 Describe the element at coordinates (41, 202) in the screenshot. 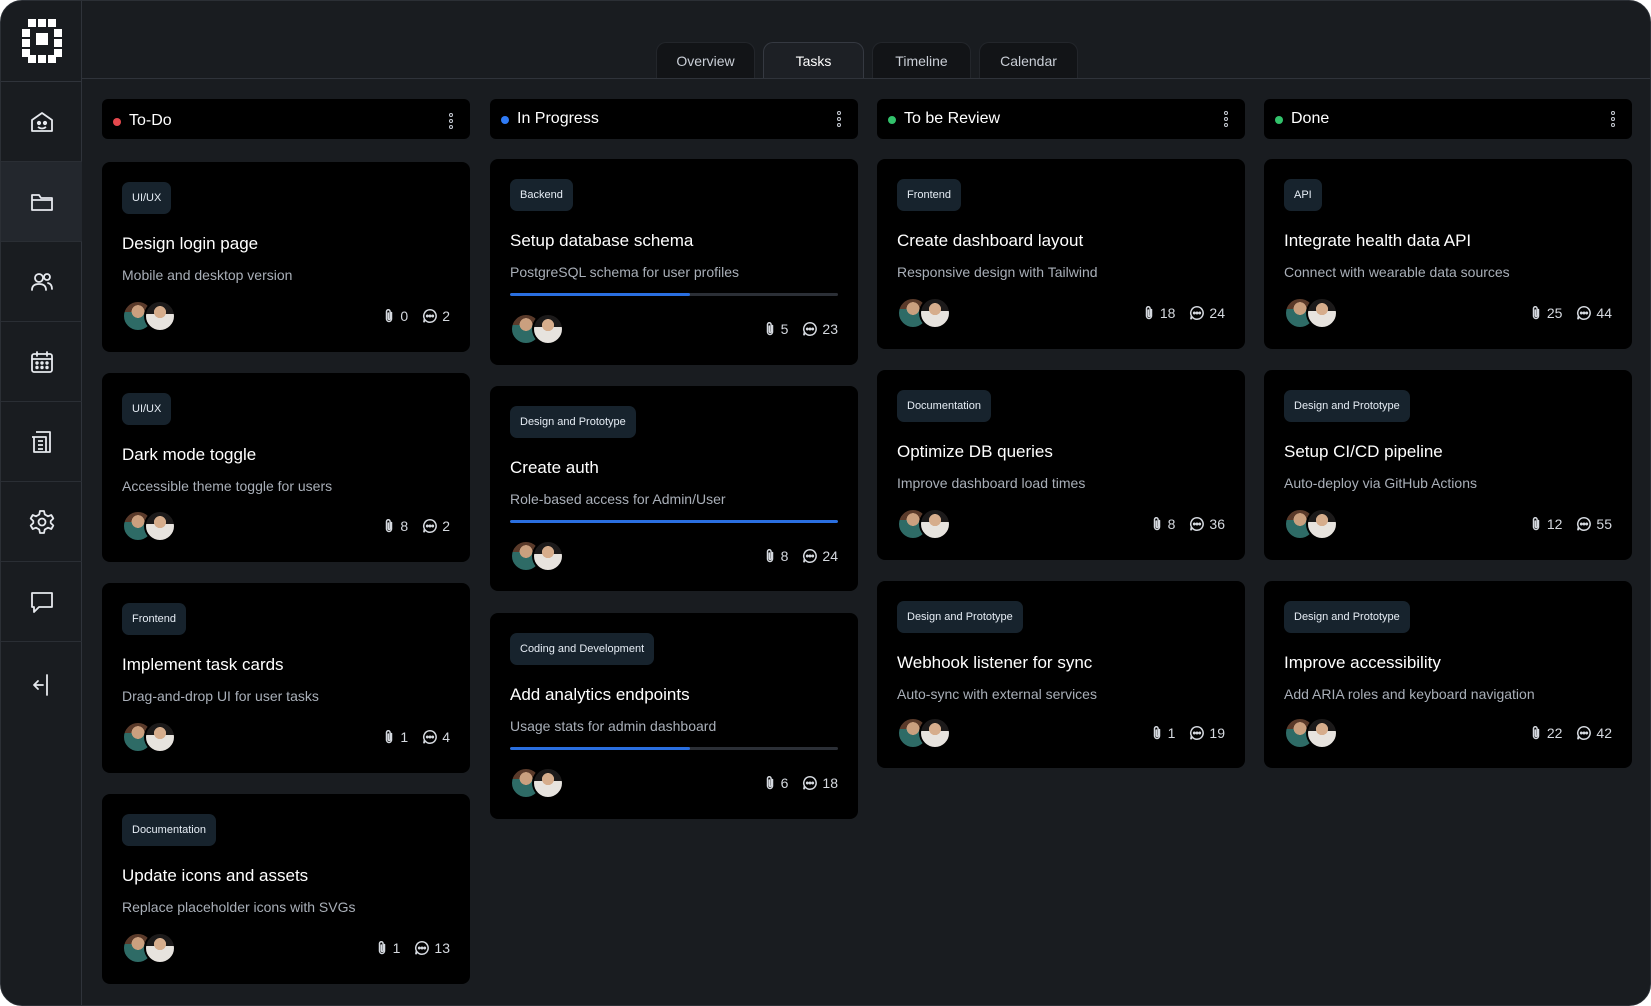

I see `sidebar-item-projects` at that location.